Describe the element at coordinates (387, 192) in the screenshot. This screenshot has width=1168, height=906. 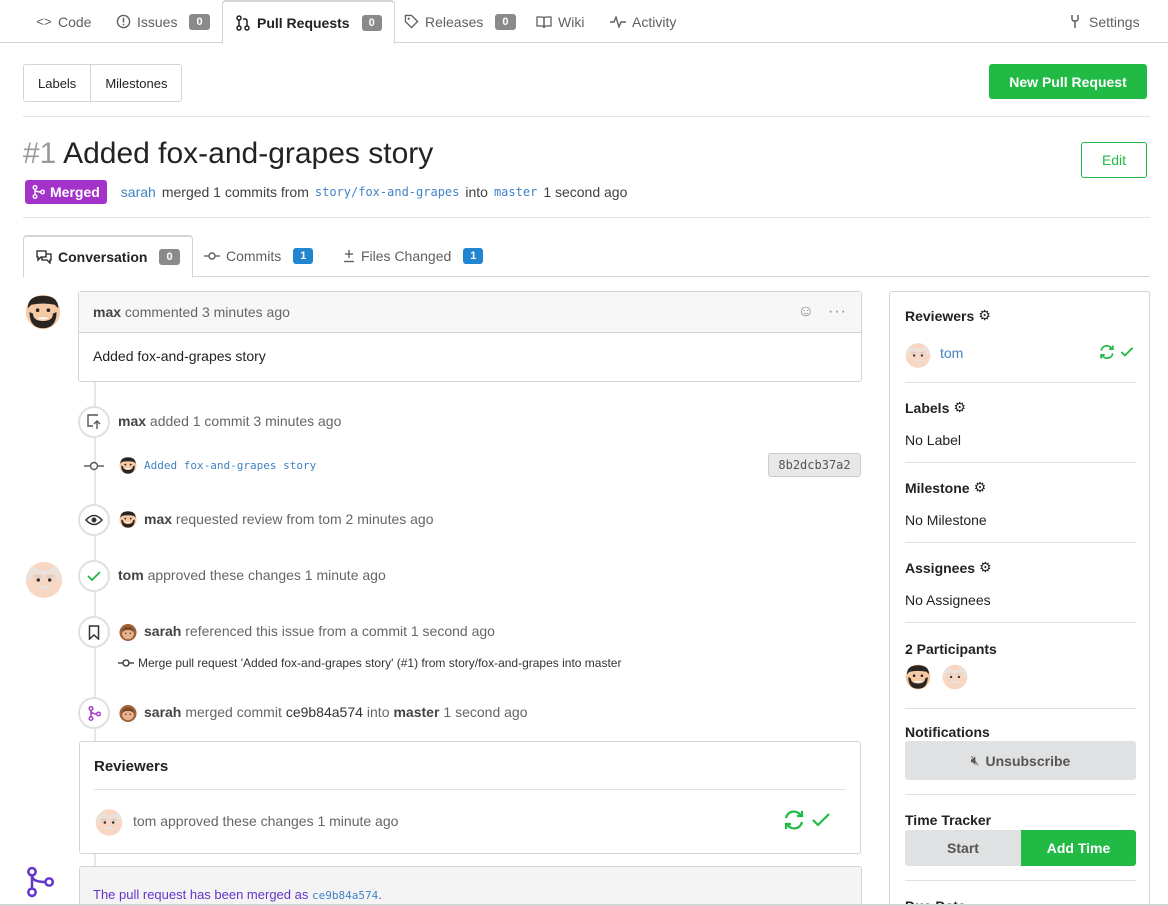
I see `head-branch-link: story/fox-and-grapes` at that location.